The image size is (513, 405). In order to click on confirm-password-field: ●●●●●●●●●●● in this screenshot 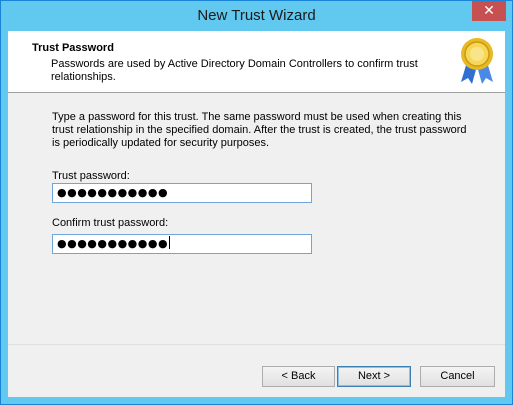, I will do `click(182, 244)`.